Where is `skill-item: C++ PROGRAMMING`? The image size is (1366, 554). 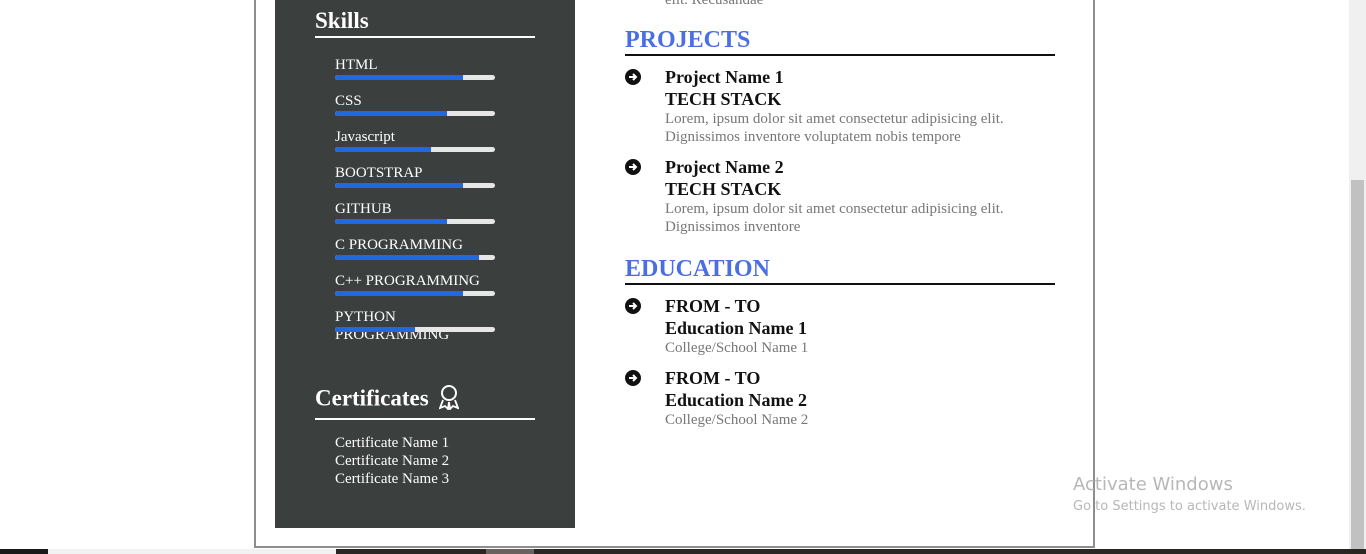 skill-item: C++ PROGRAMMING is located at coordinates (420, 284).